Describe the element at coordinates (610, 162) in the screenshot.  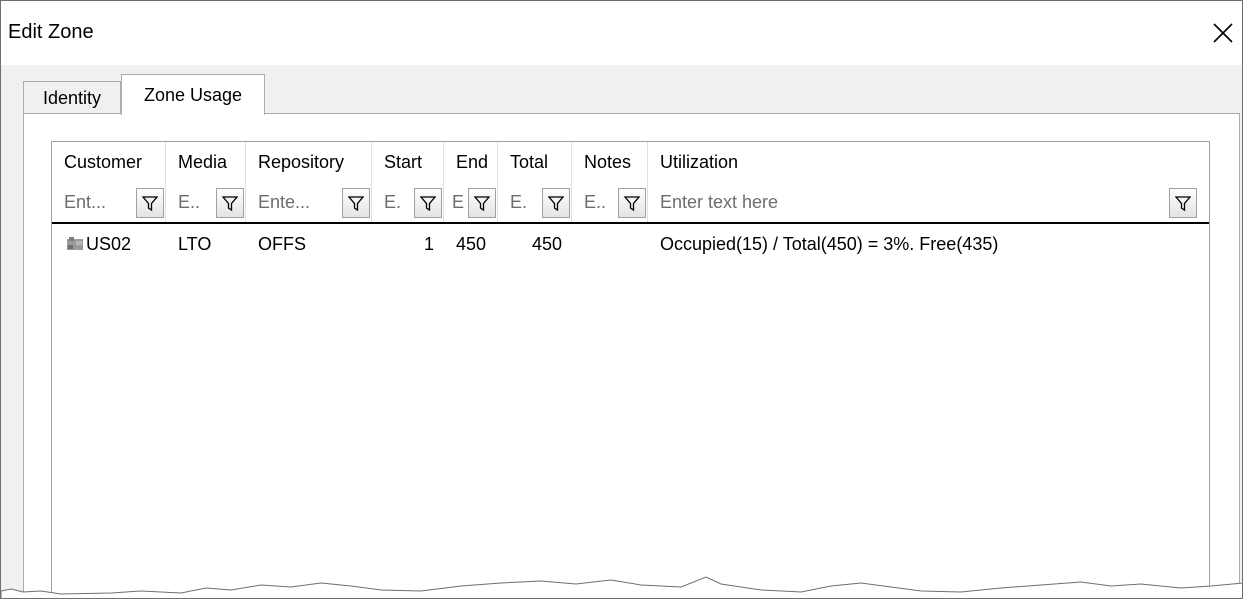
I see `column-header-notes: Notes` at that location.